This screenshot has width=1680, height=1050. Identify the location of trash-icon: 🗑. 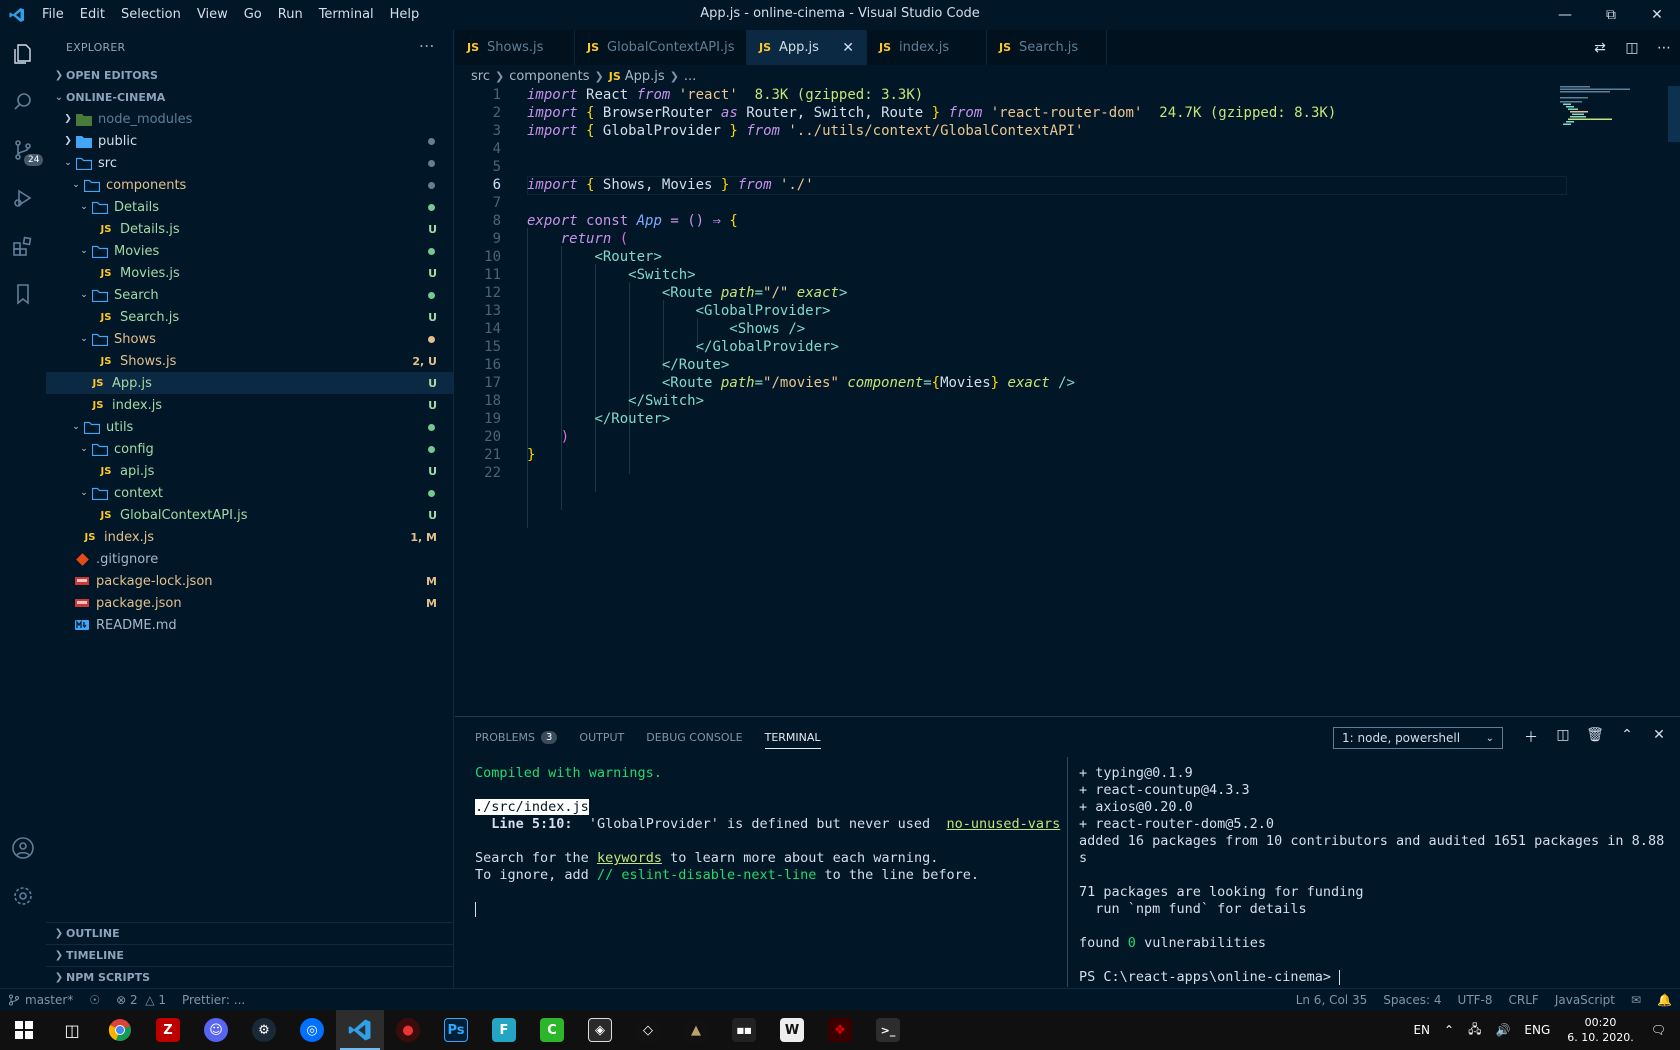
(1595, 737).